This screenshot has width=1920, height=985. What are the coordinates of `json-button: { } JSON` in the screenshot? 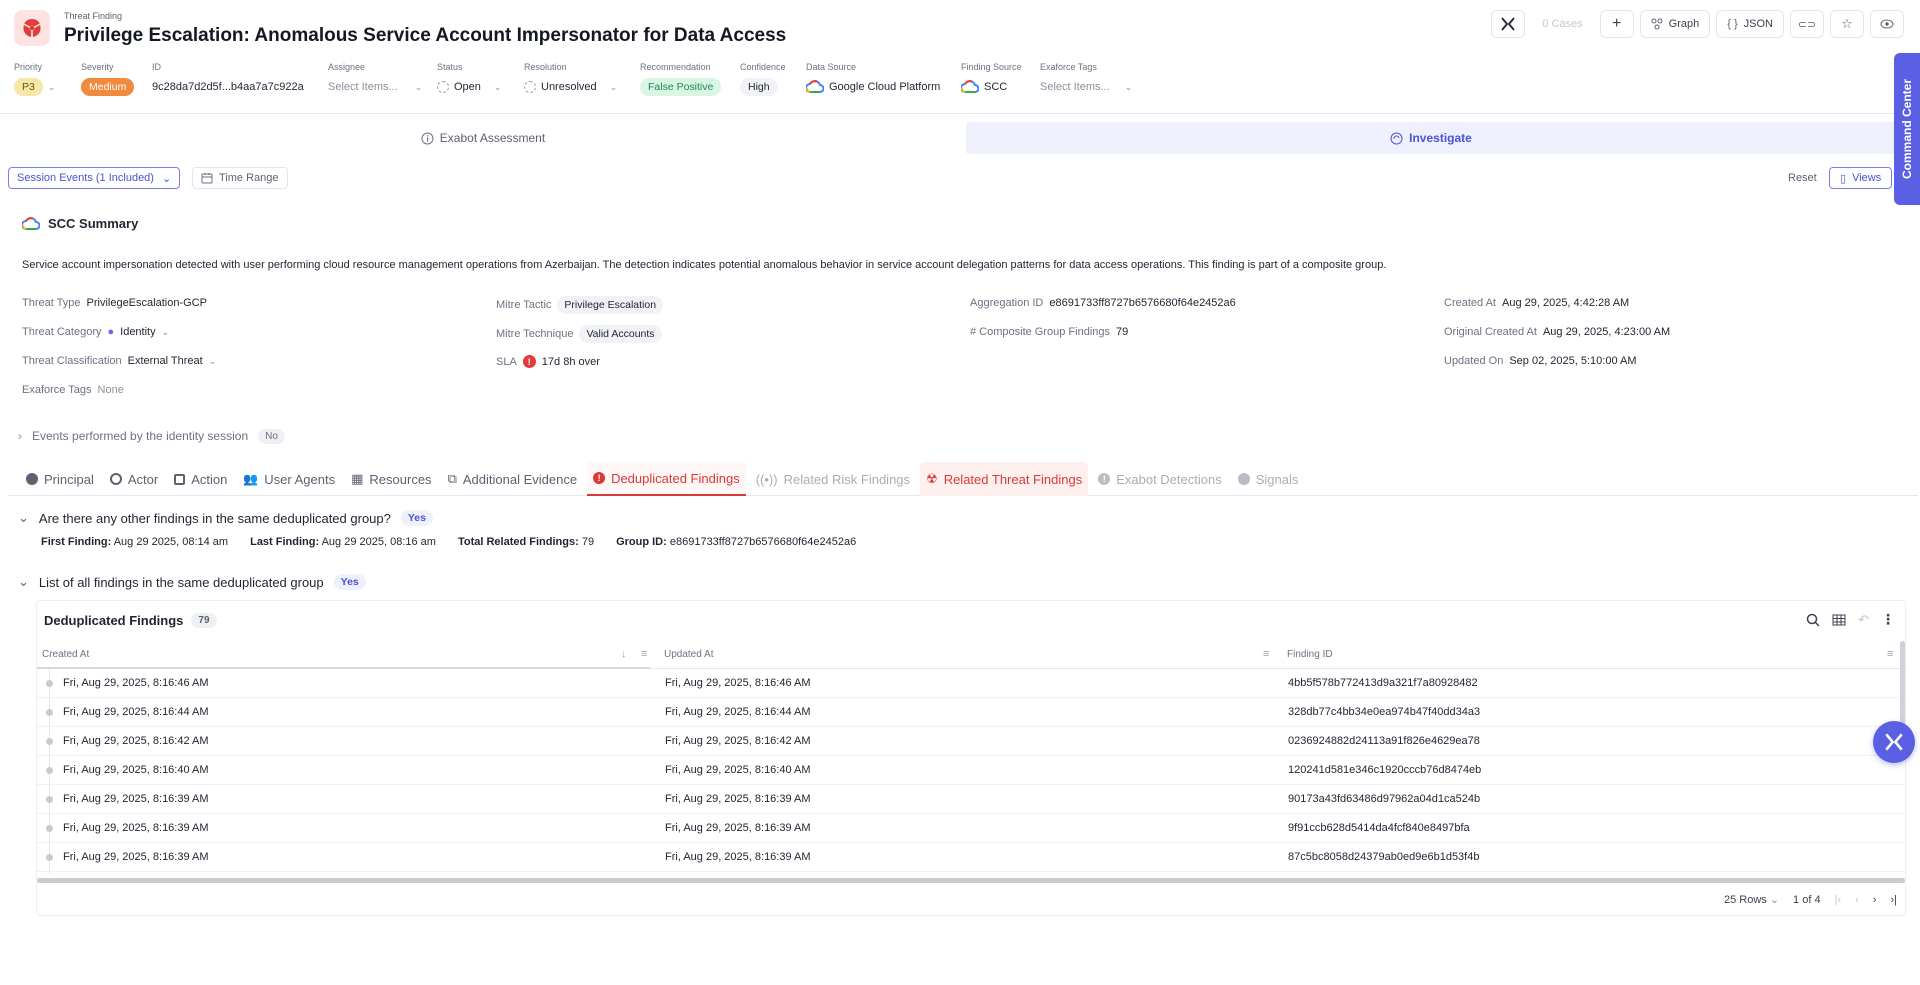 It's located at (1750, 24).